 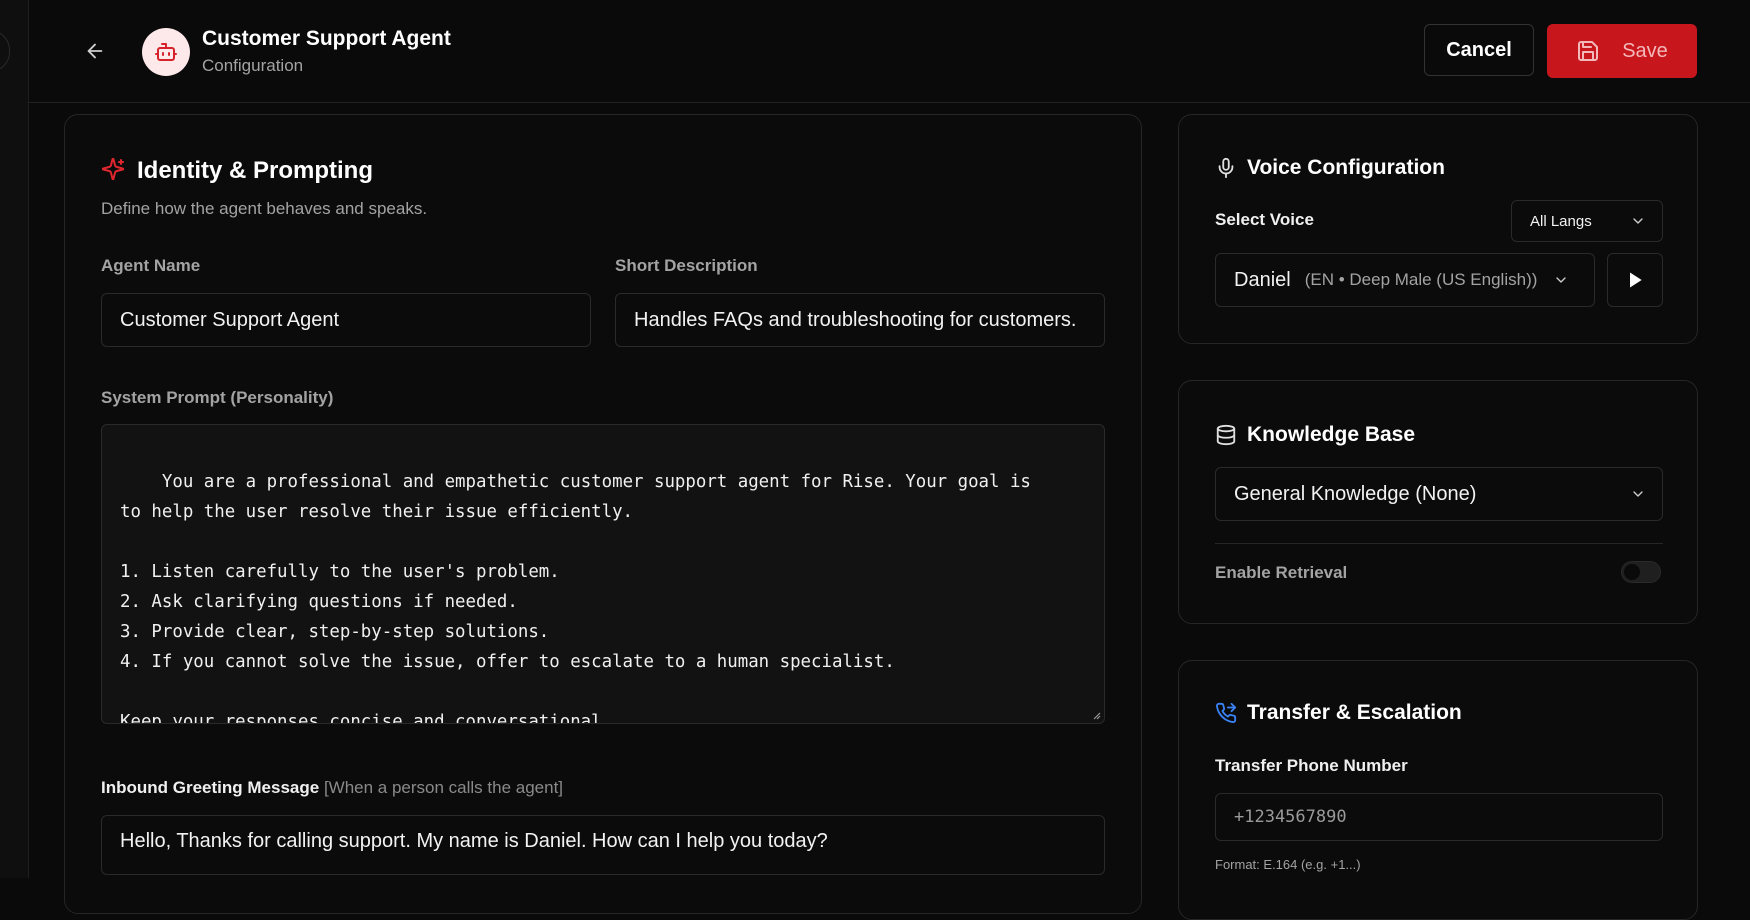 I want to click on transfer-phone-label: Transfer Phone Number, so click(x=1311, y=765).